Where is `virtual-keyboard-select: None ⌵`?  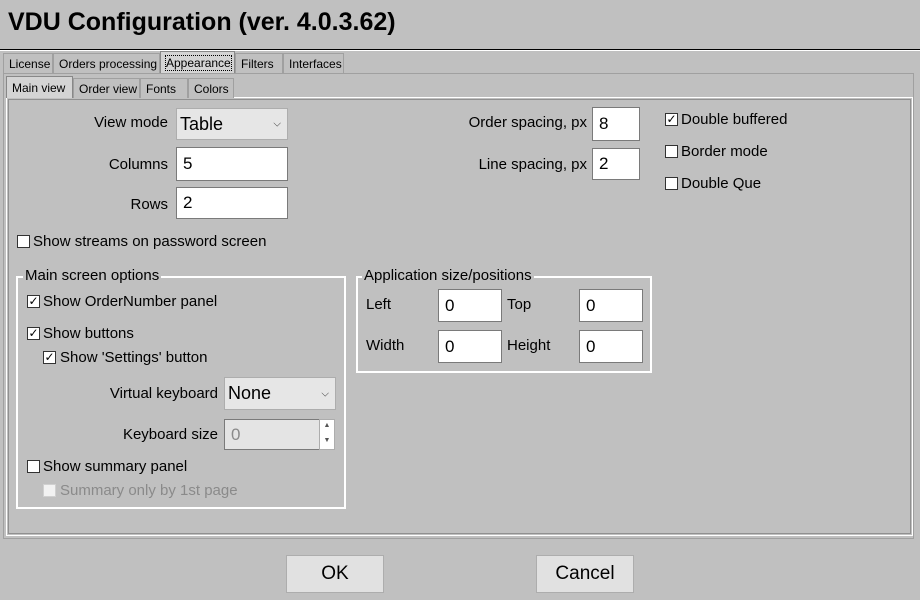
virtual-keyboard-select: None ⌵ is located at coordinates (280, 393).